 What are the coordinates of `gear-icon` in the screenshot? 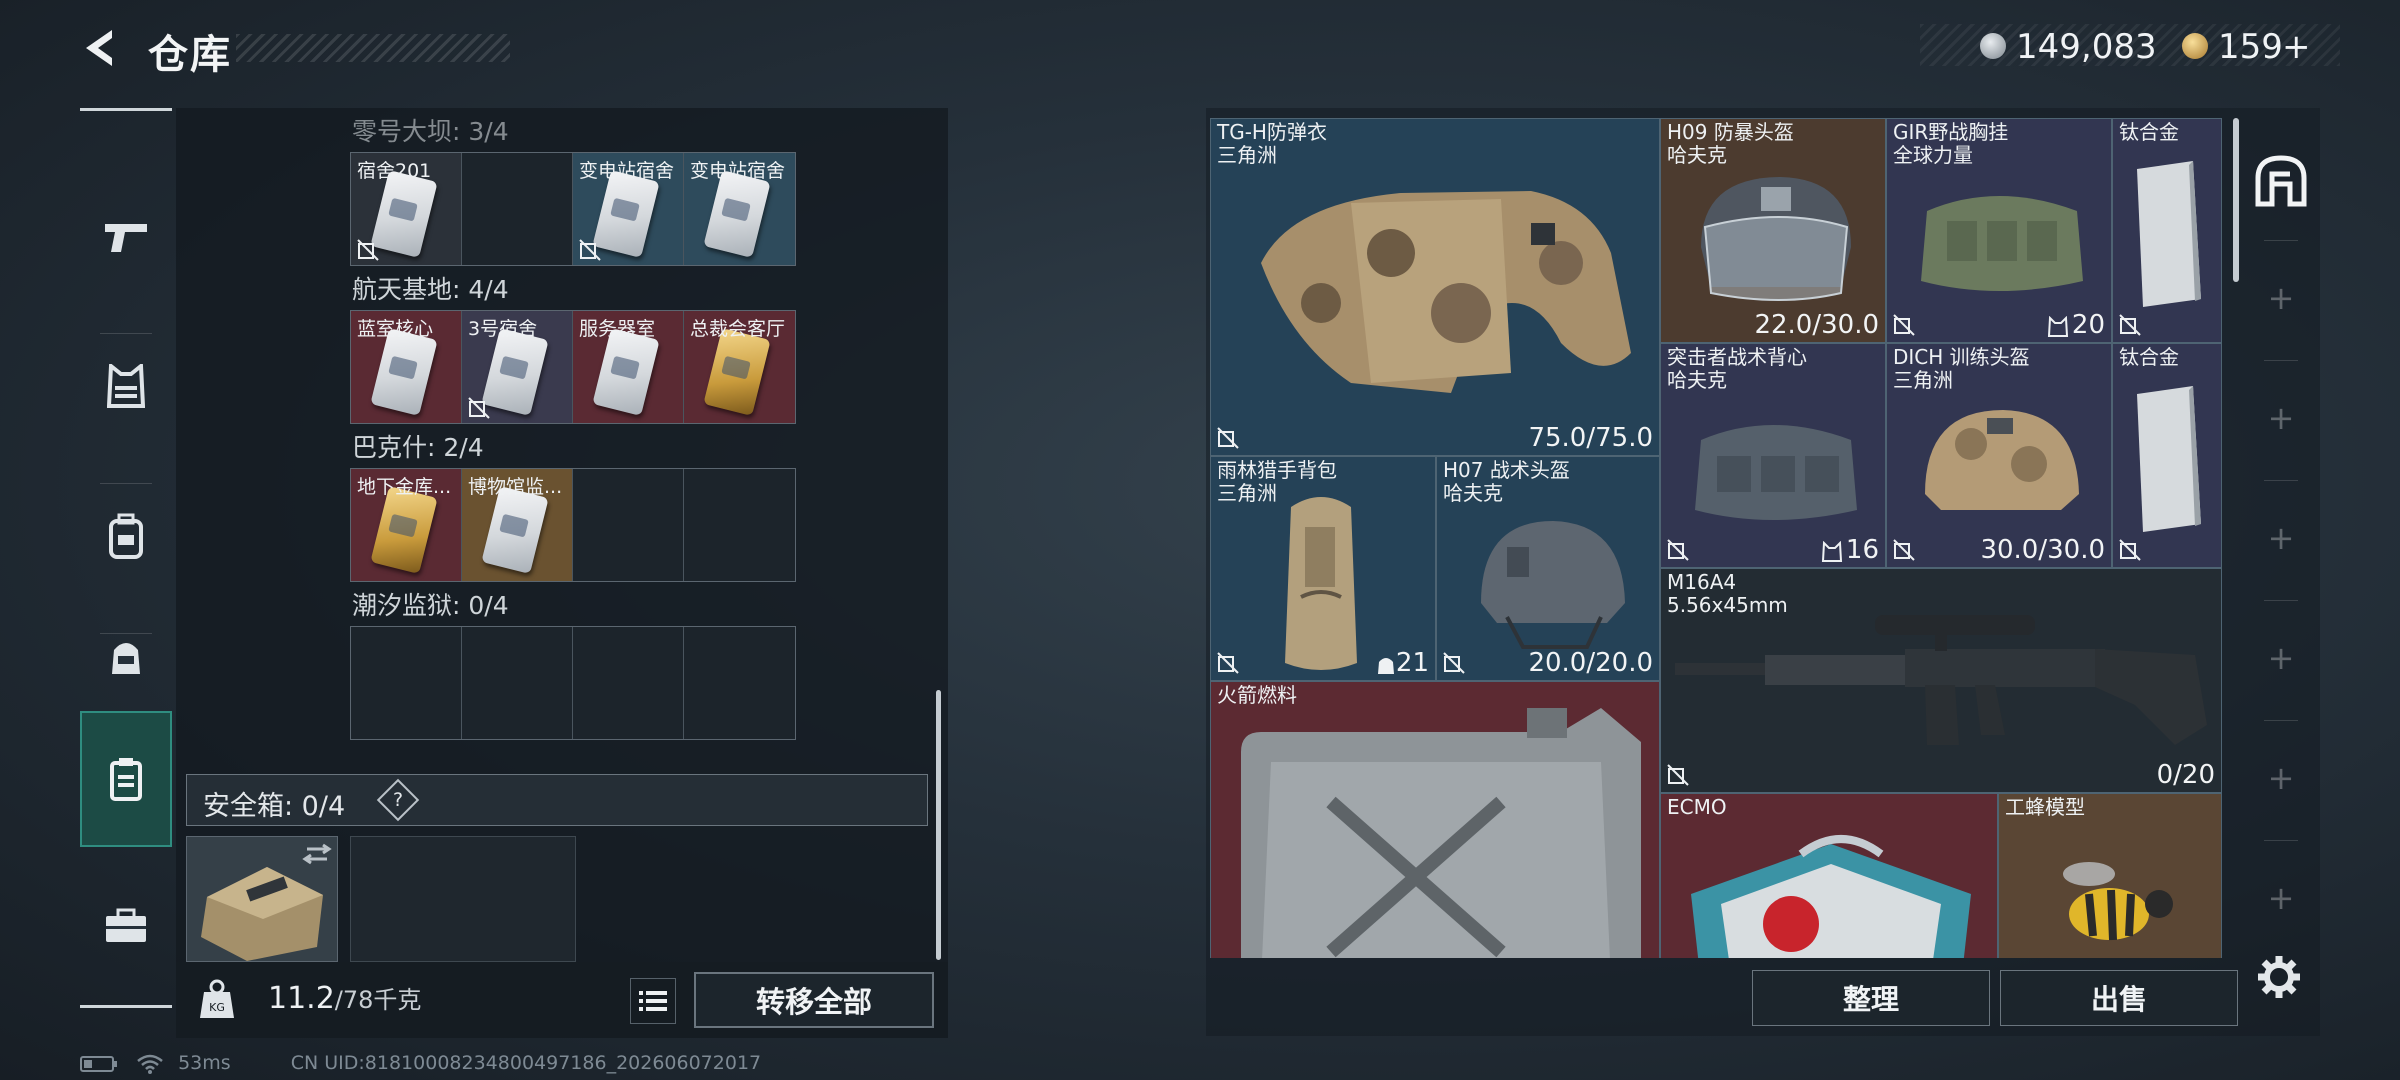 It's located at (2279, 977).